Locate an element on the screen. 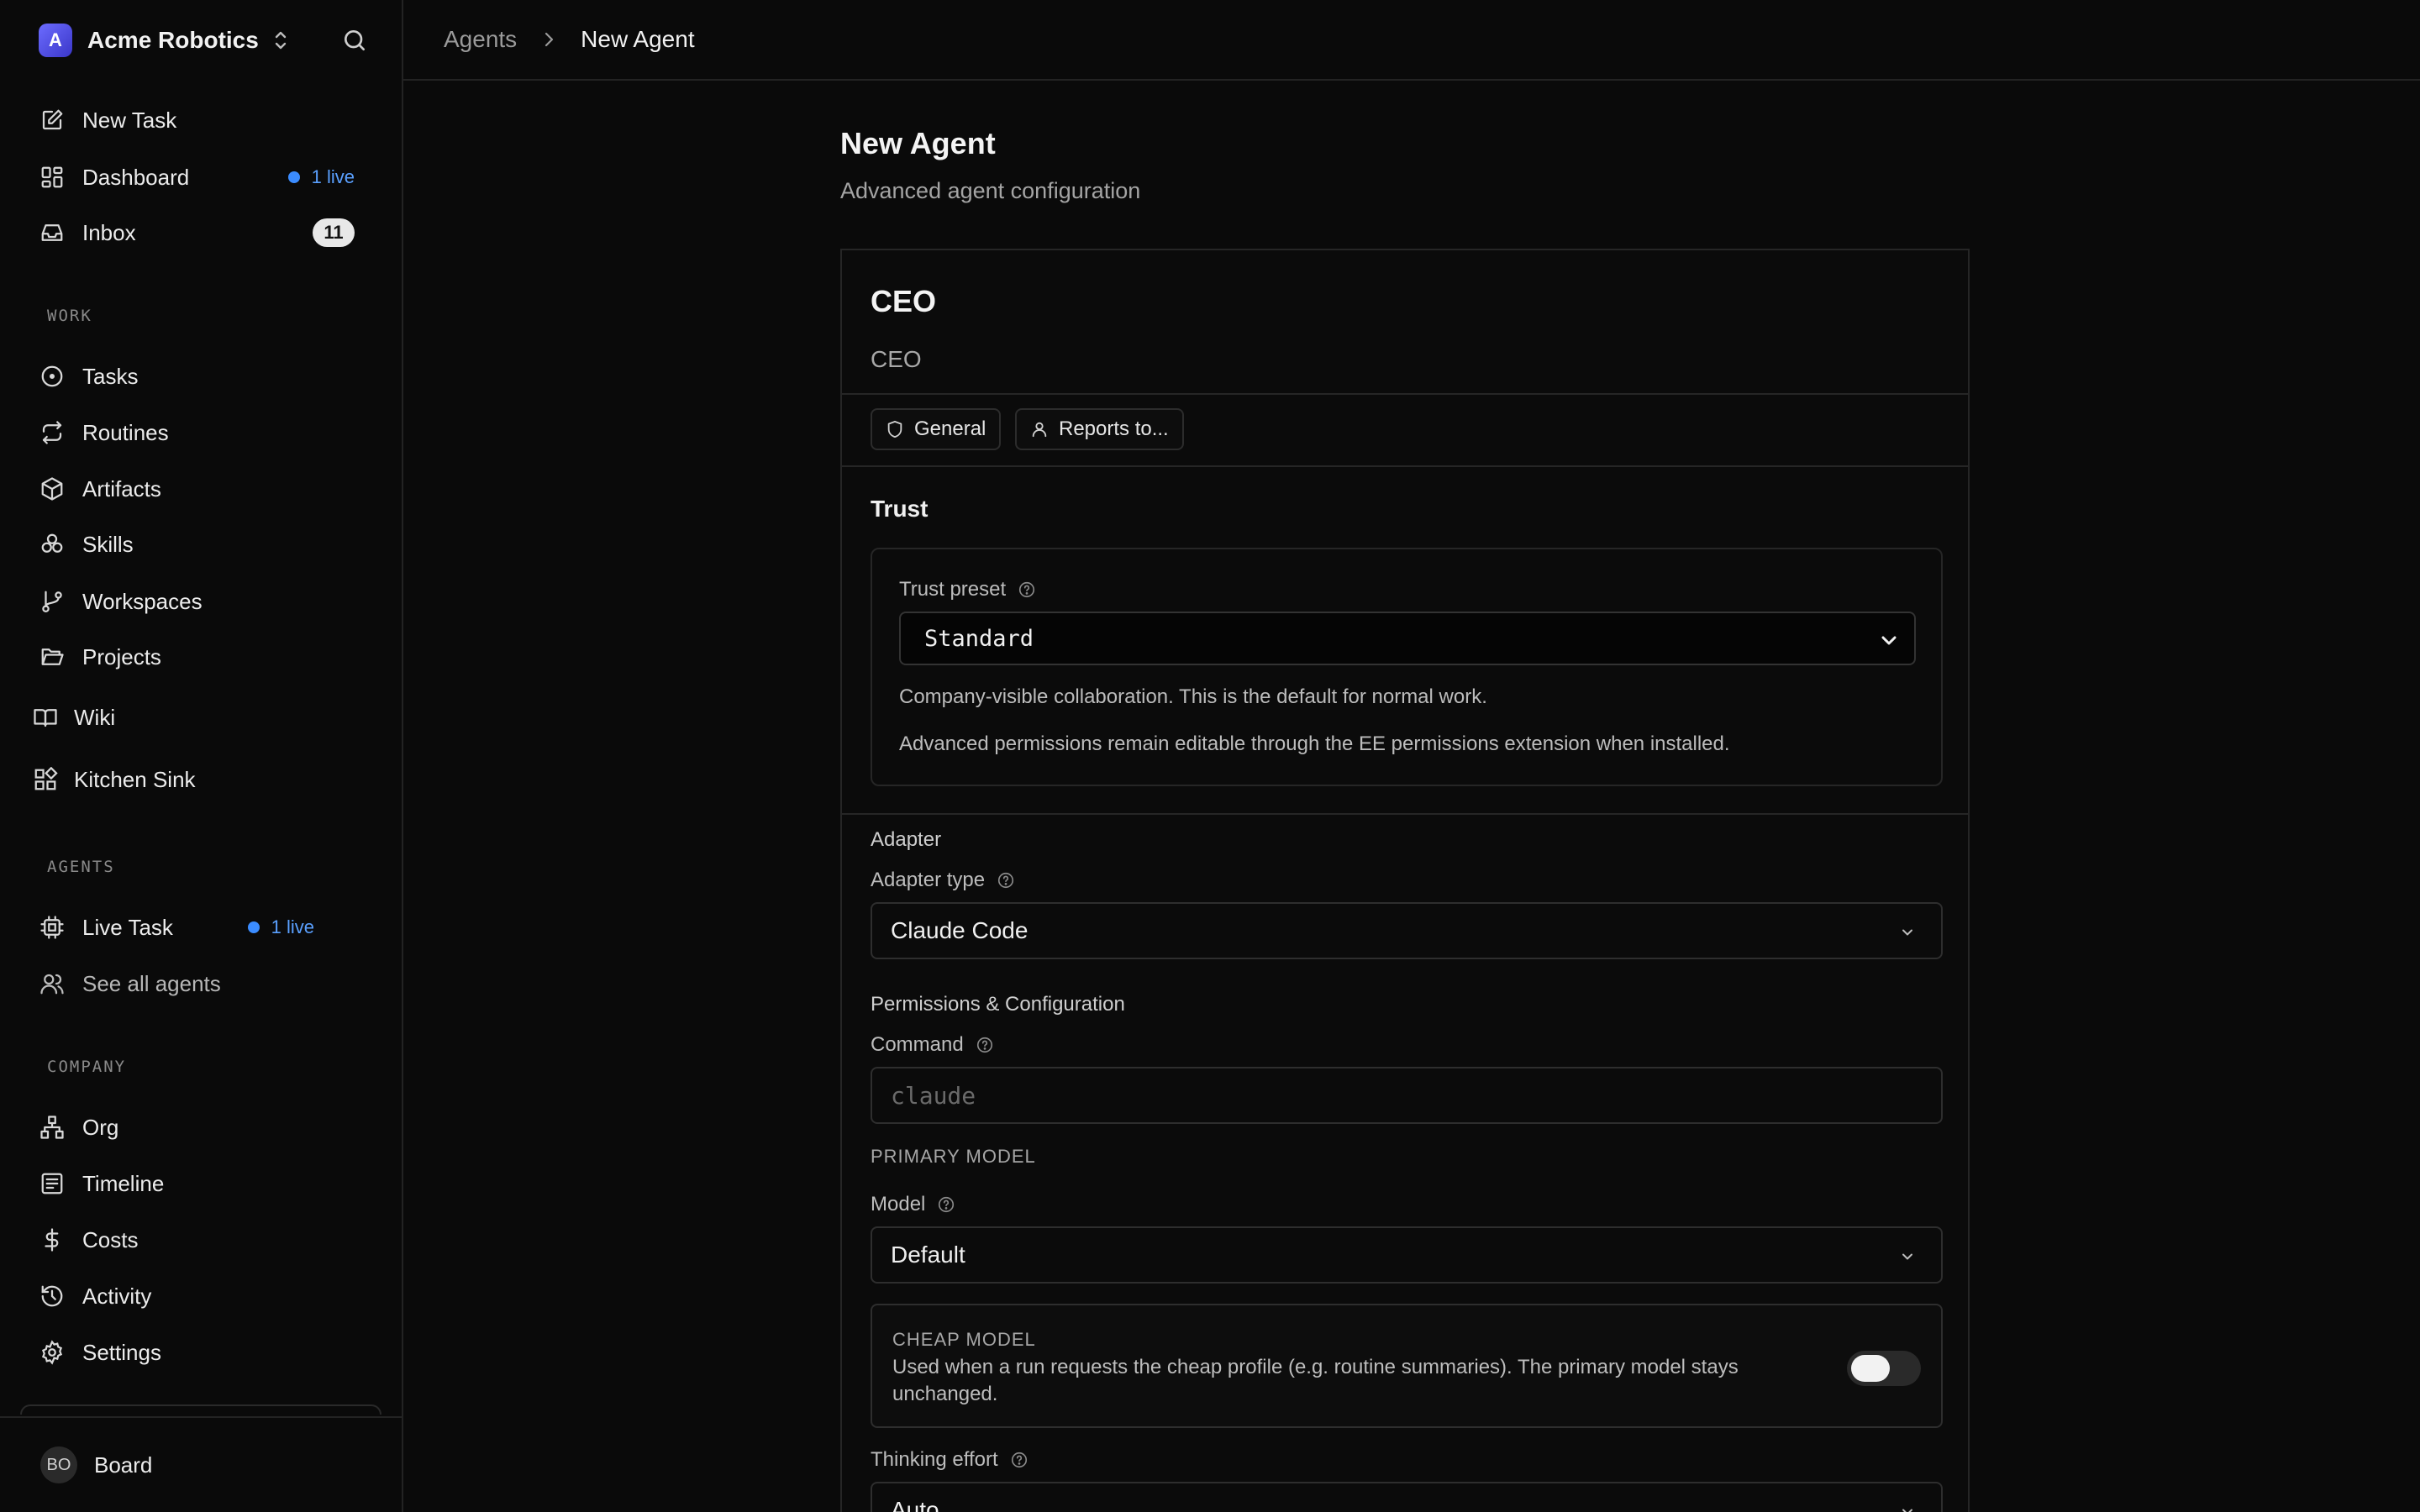  breadcrumb-agents-link: Agents is located at coordinates (481, 39).